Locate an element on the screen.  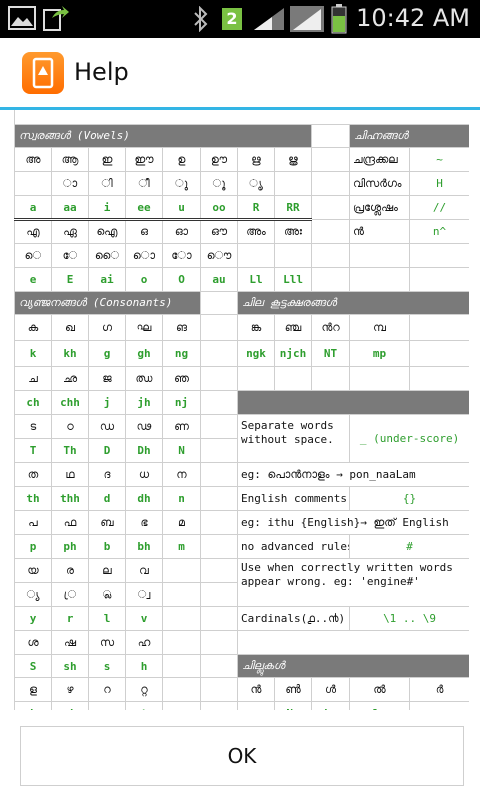
table-cell: ഝ is located at coordinates (144, 378).